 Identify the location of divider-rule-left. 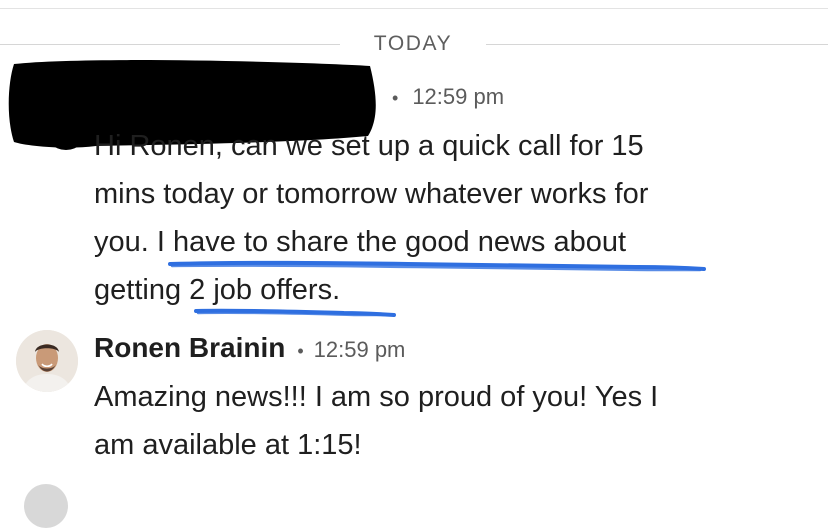
(170, 44).